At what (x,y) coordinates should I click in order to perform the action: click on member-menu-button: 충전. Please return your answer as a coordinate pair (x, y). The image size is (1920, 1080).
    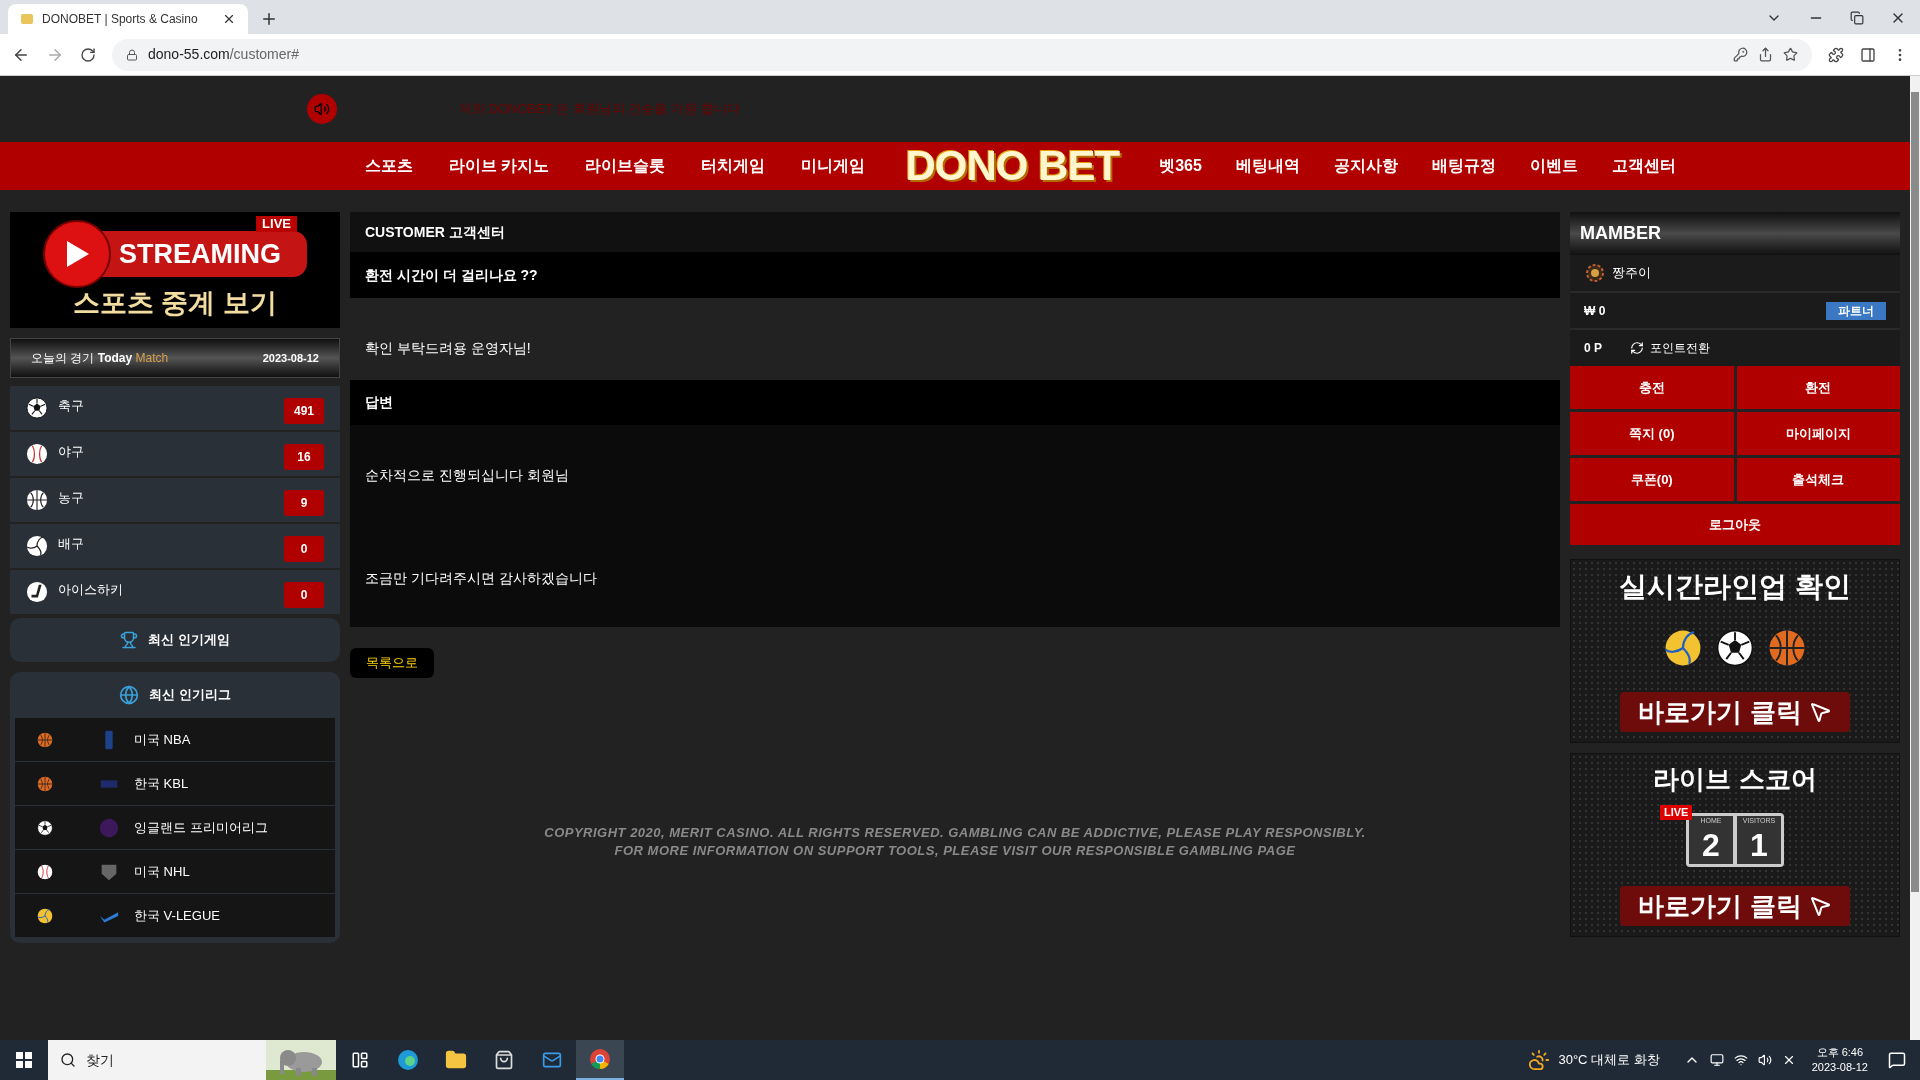
    Looking at the image, I should click on (1652, 387).